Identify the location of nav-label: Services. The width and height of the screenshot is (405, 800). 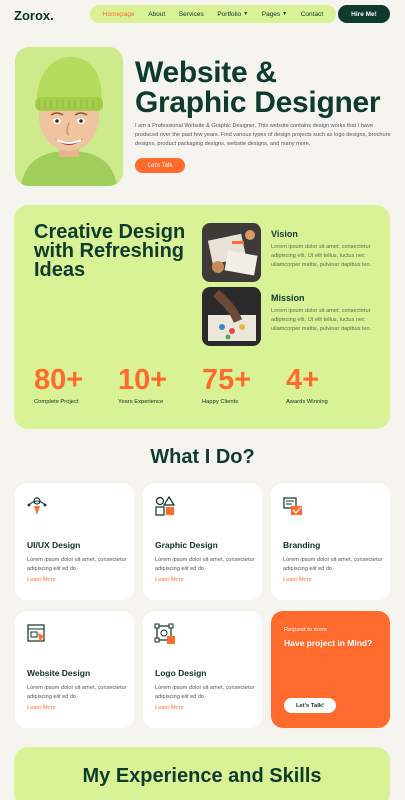
(191, 14).